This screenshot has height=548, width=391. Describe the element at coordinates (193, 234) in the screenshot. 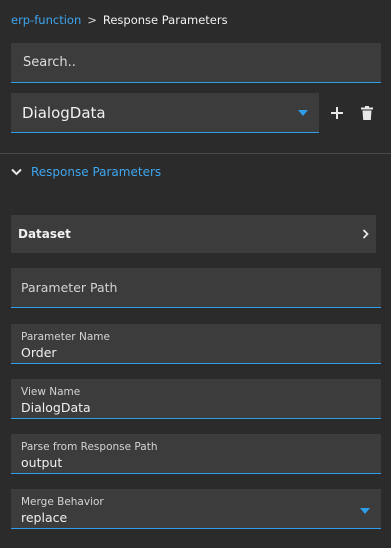

I see `dataset-row: Dataset` at that location.